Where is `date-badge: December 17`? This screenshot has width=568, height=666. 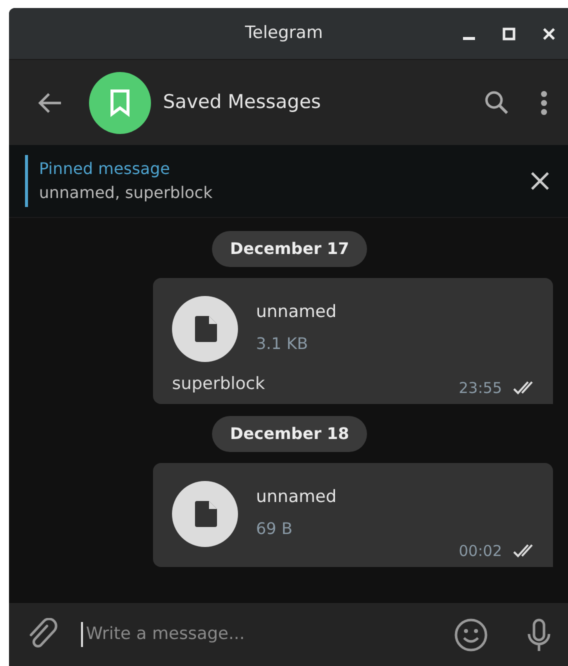
date-badge: December 17 is located at coordinates (290, 249).